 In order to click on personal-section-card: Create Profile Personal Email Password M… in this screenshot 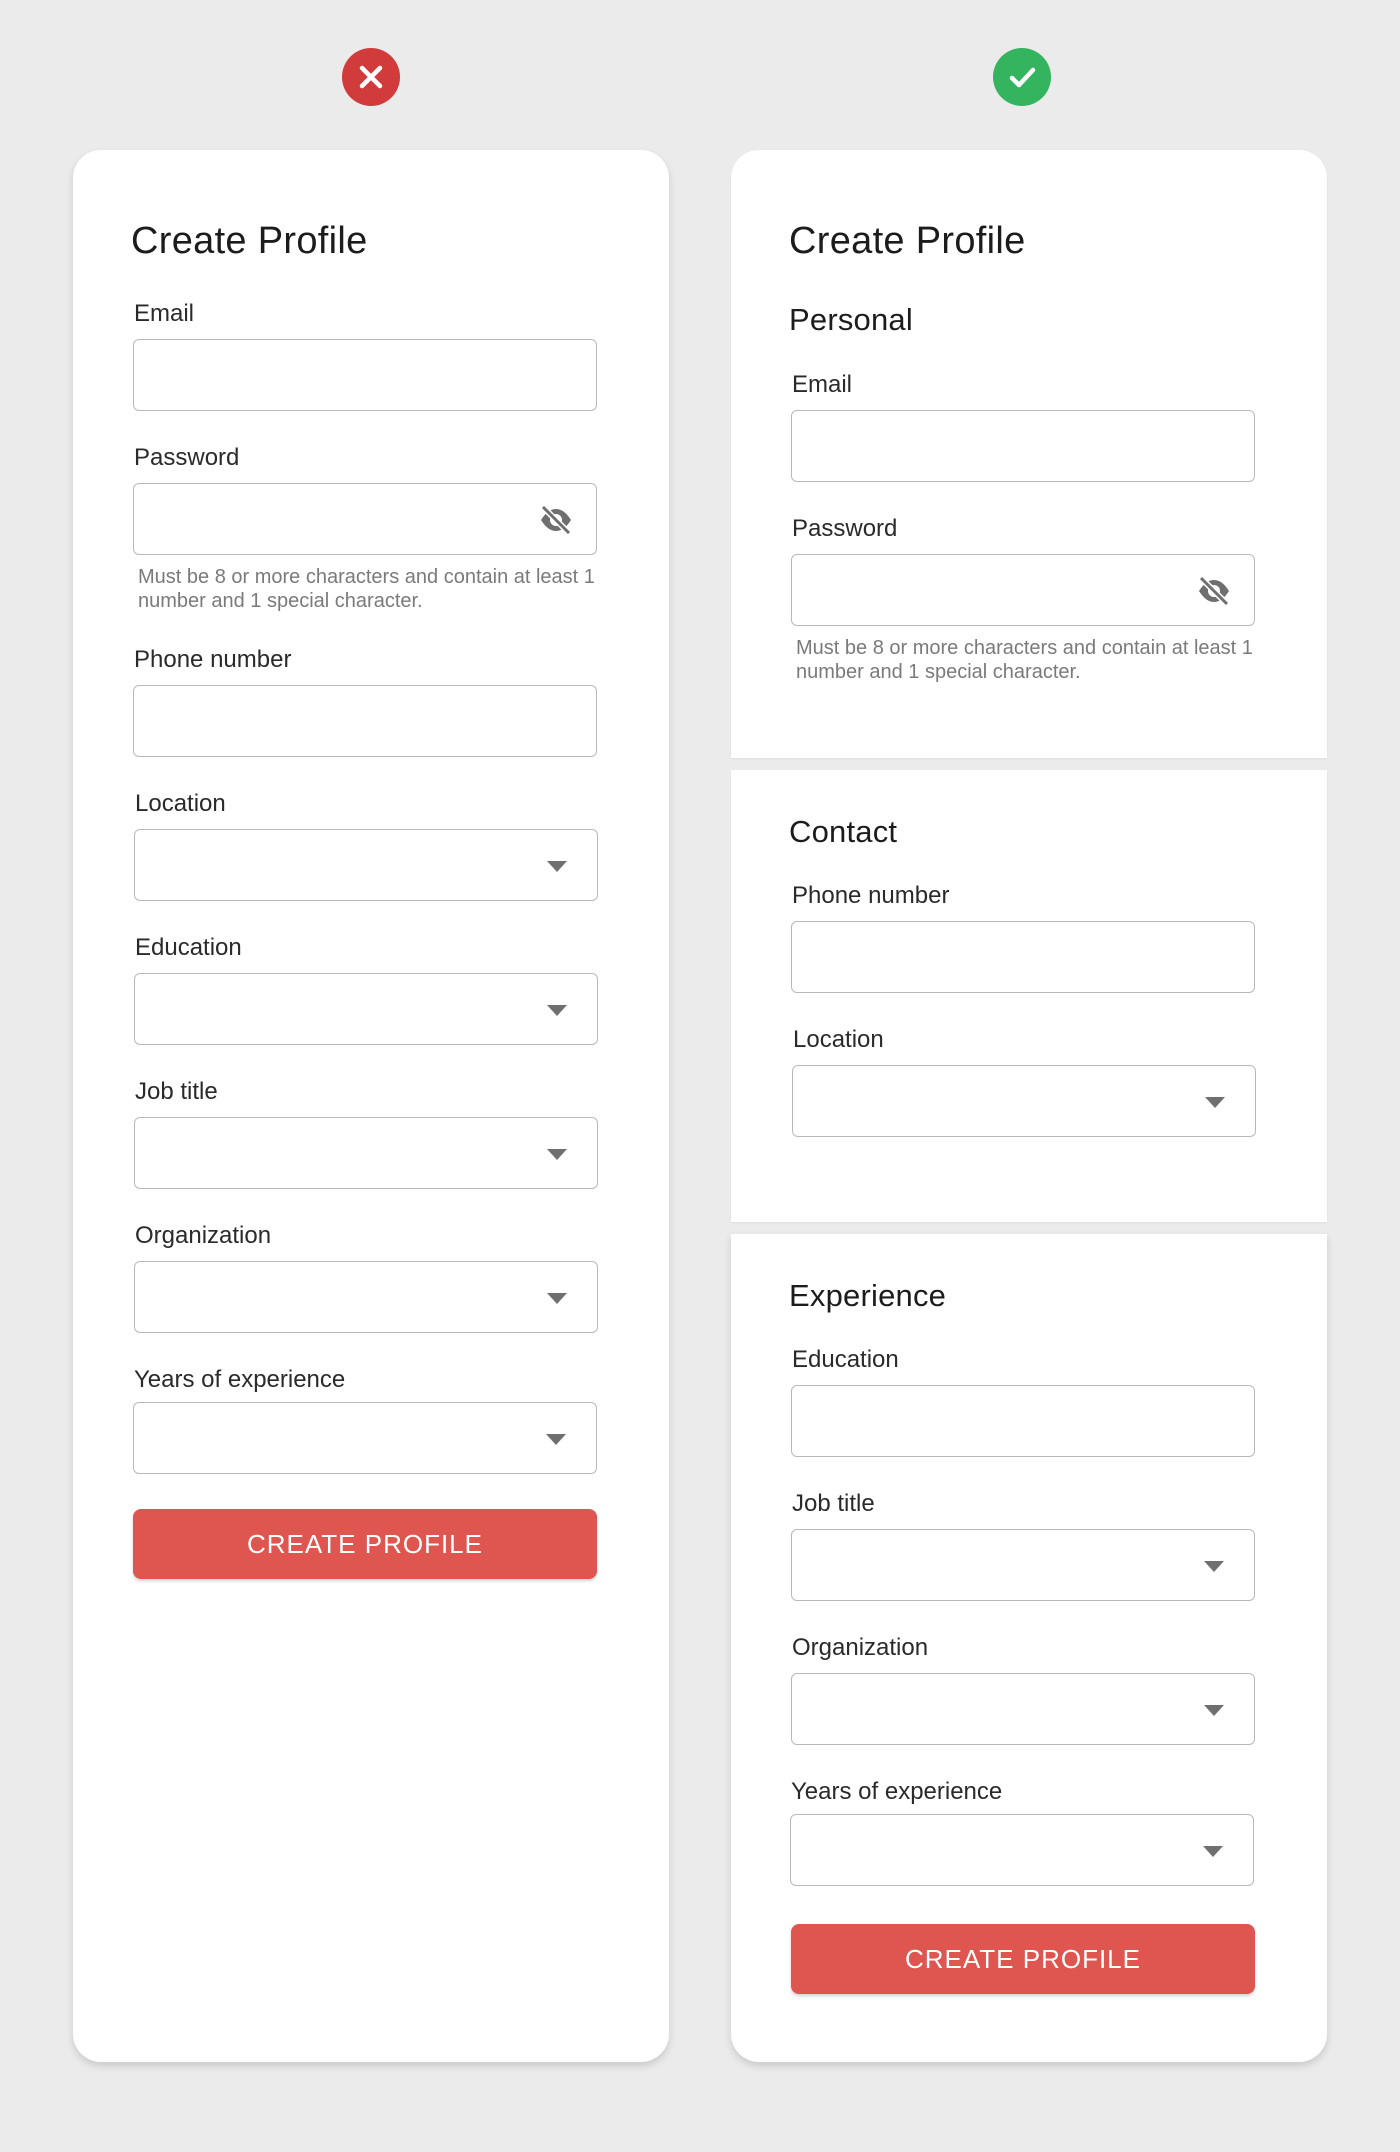, I will do `click(1029, 454)`.